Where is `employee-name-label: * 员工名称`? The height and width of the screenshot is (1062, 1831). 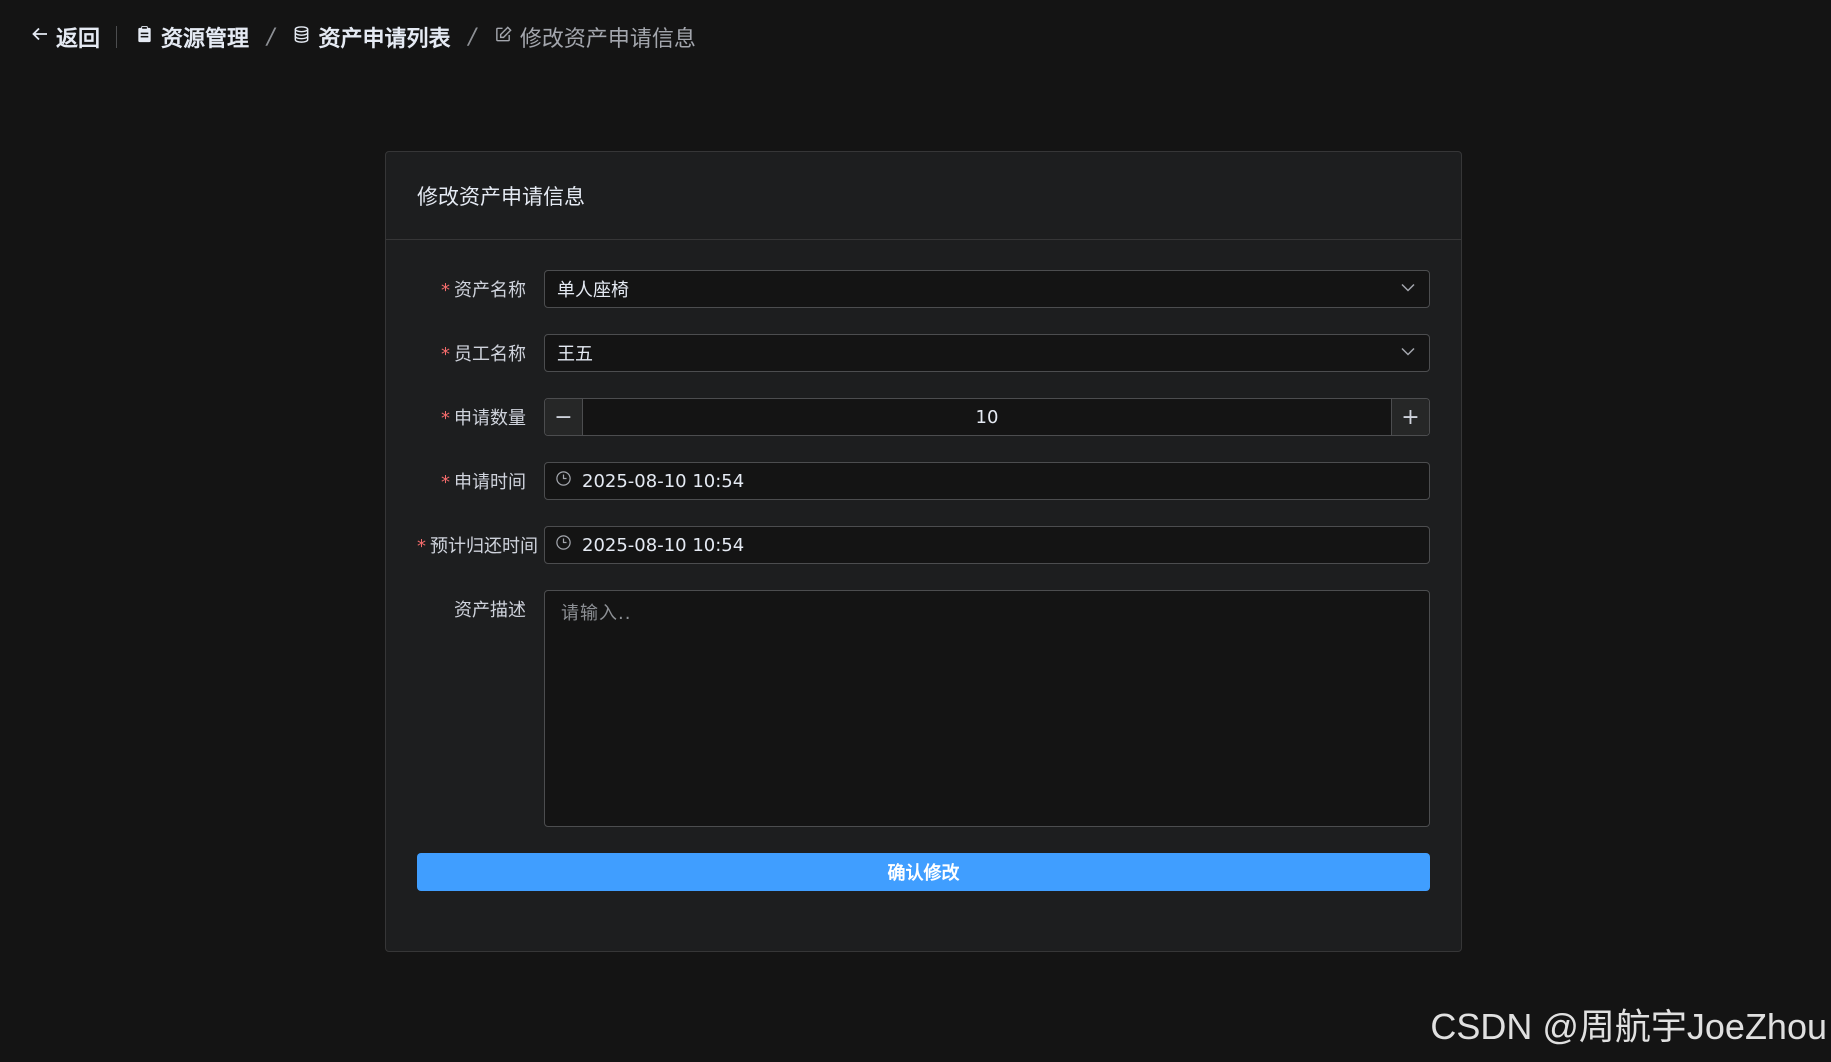 employee-name-label: * 员工名称 is located at coordinates (480, 353).